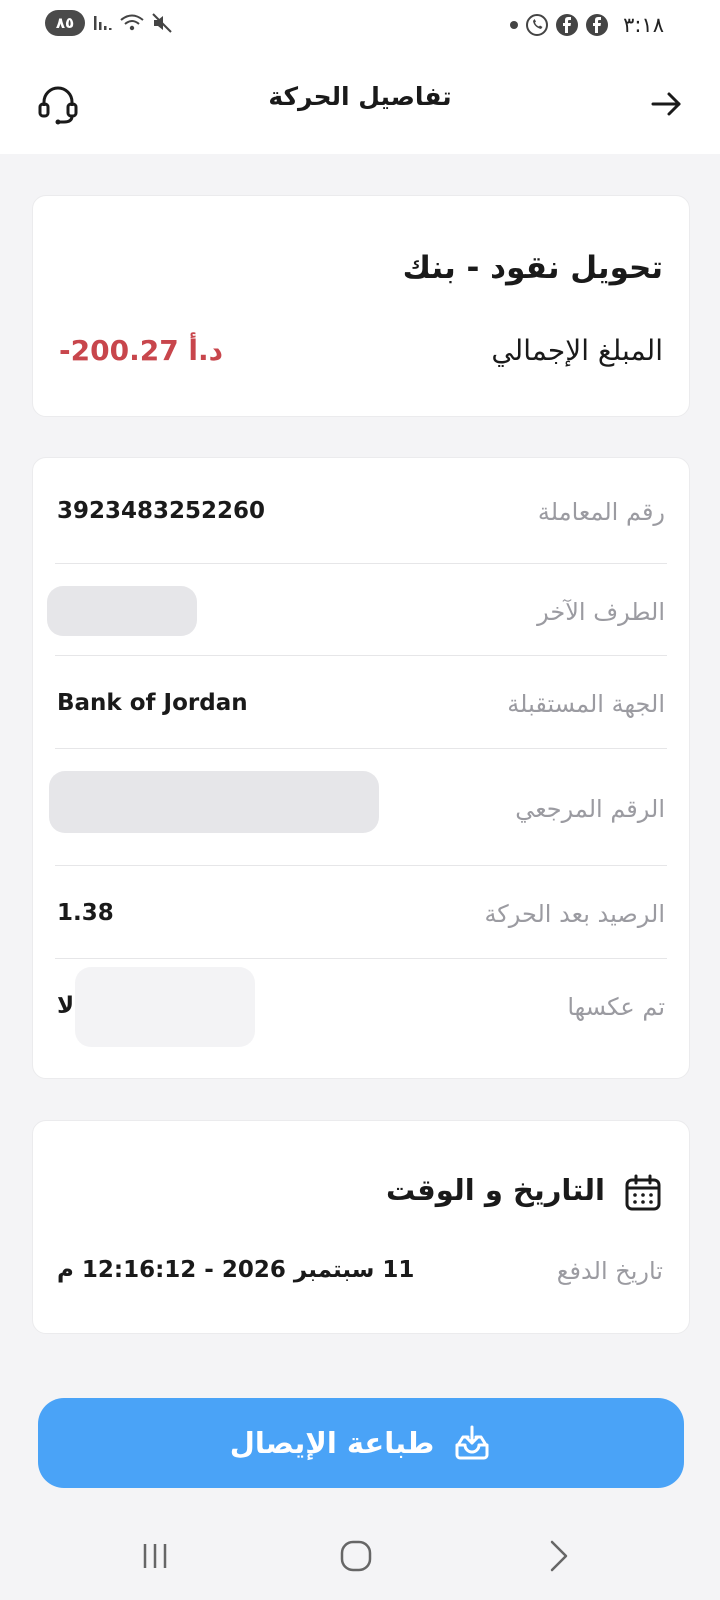 Image resolution: width=720 pixels, height=1600 pixels. Describe the element at coordinates (590, 809) in the screenshot. I see `detail-label: الرقم المرجعي` at that location.